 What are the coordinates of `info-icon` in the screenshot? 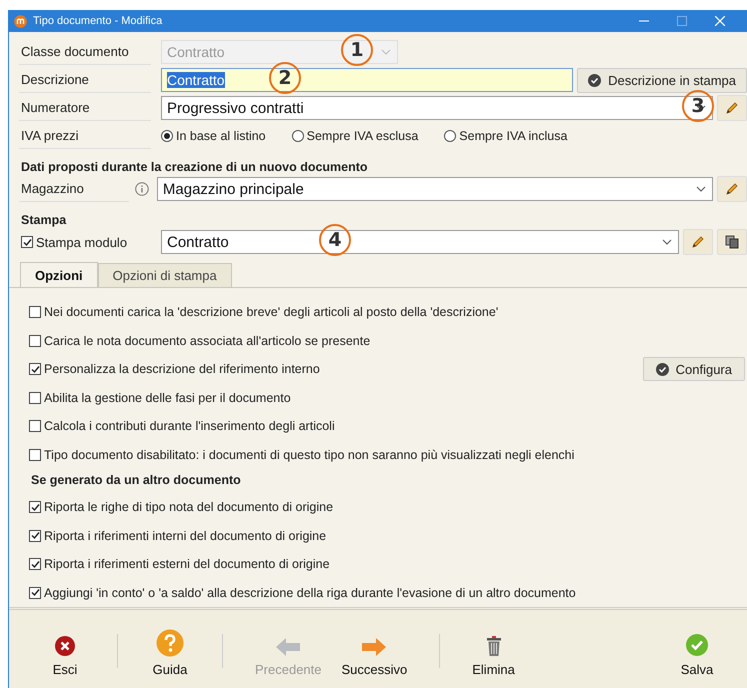 It's located at (142, 189).